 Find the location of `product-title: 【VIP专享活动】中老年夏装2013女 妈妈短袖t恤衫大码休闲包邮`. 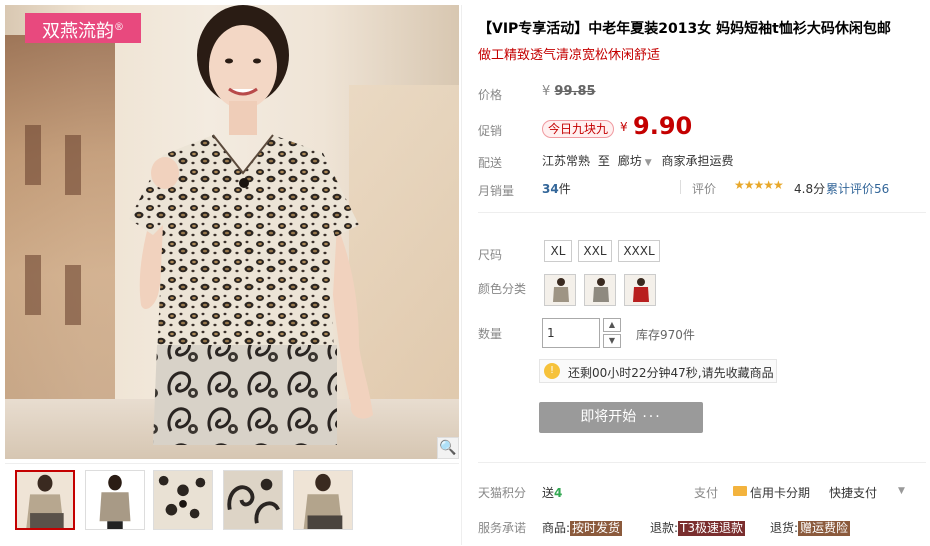

product-title: 【VIP专享活动】中老年夏装2013女 妈妈短袖t恤衫大码休闲包邮 is located at coordinates (684, 29).